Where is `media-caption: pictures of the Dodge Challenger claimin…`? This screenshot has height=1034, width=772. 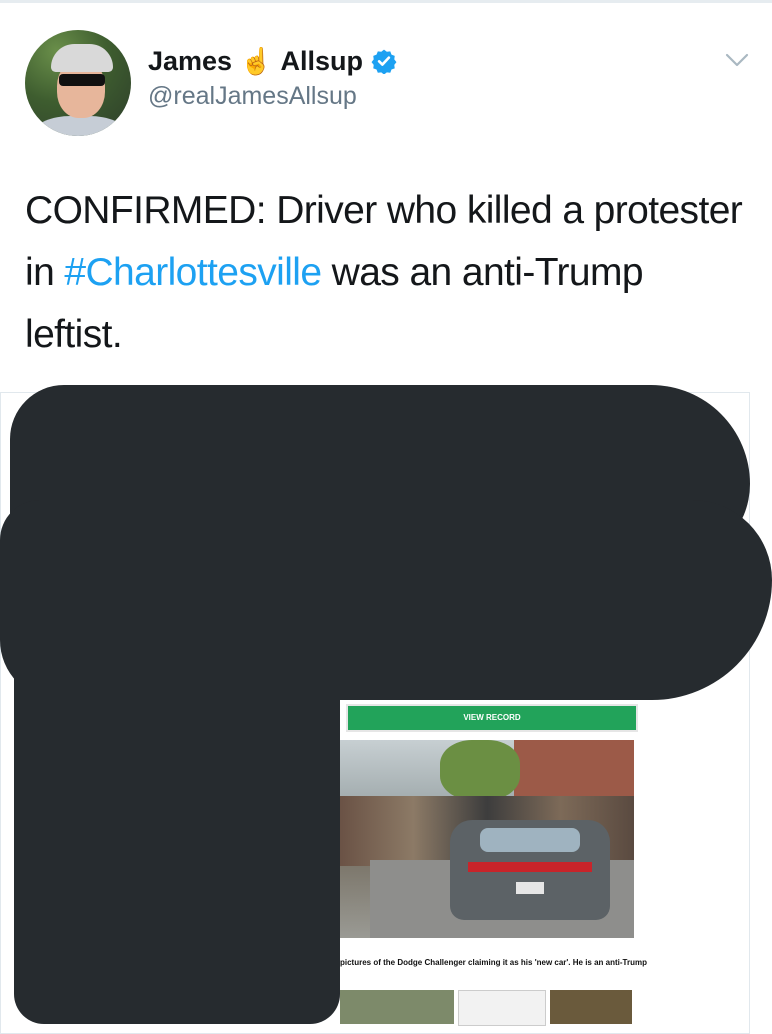 media-caption: pictures of the Dodge Challenger claimin… is located at coordinates (493, 962).